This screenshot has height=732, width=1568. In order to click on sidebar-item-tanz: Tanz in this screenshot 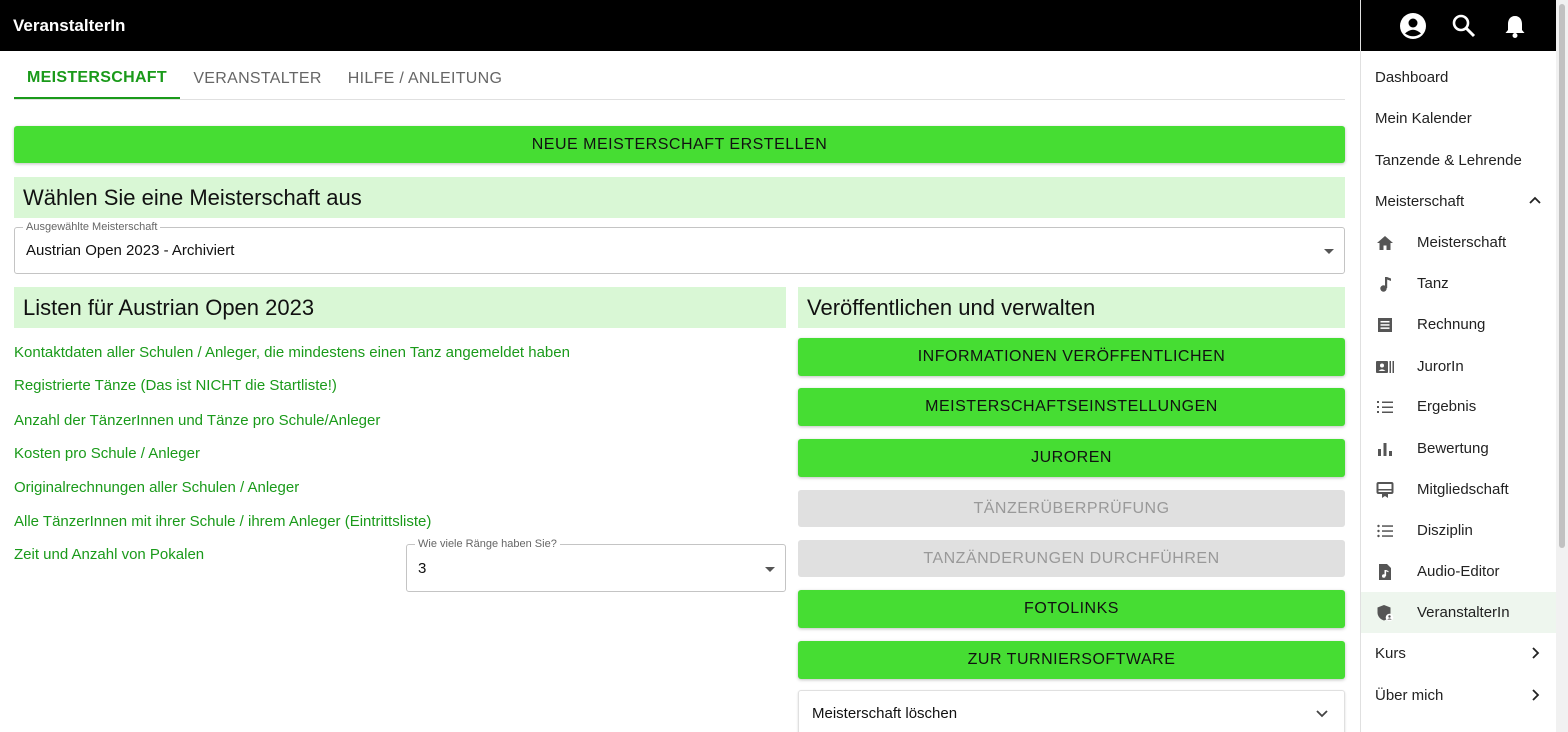, I will do `click(1459, 283)`.